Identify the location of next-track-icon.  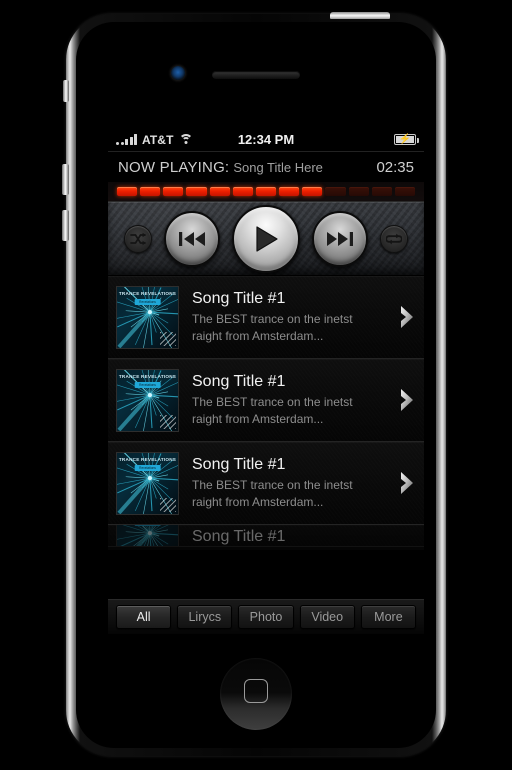
(340, 238).